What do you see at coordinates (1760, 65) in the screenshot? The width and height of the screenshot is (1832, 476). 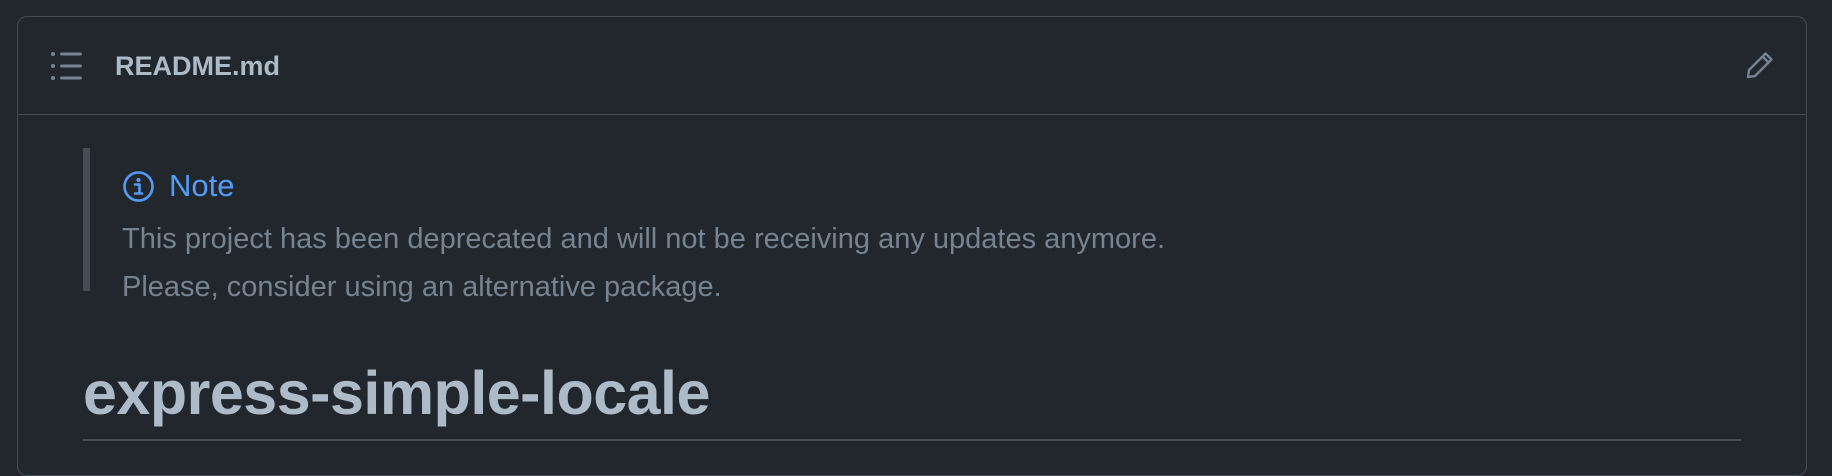 I see `pencil-icon` at bounding box center [1760, 65].